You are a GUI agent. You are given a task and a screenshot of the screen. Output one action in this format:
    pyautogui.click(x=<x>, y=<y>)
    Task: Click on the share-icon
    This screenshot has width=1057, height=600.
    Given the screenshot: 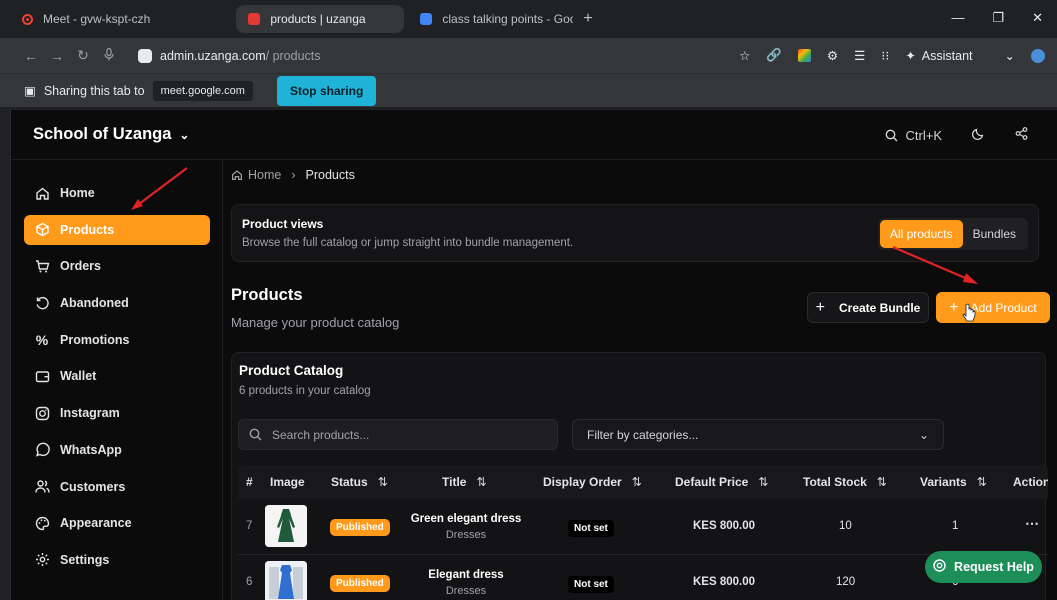 What is the action you would take?
    pyautogui.click(x=1021, y=135)
    